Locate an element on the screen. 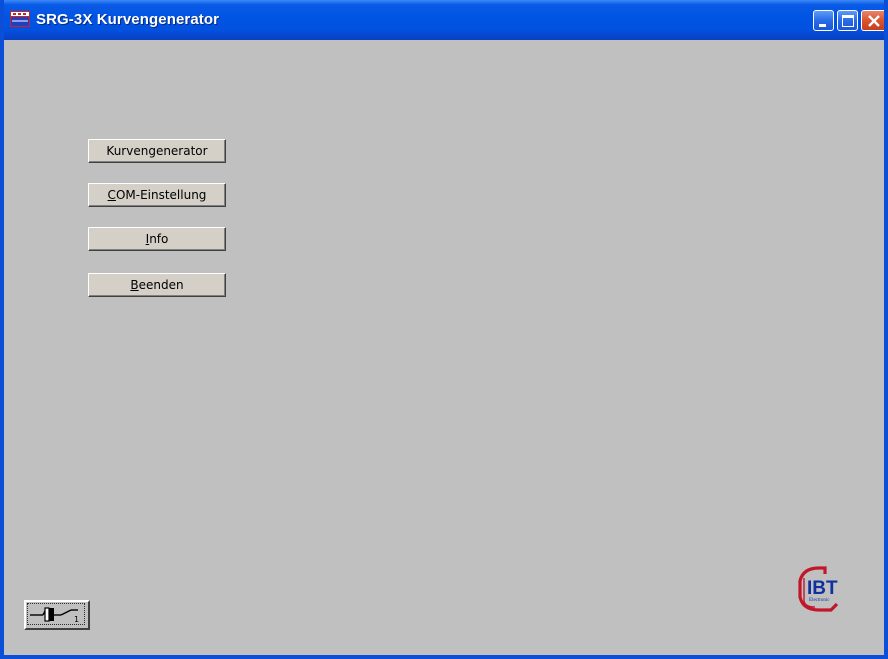 This screenshot has width=888, height=659. button-label: nfo is located at coordinates (159, 238).